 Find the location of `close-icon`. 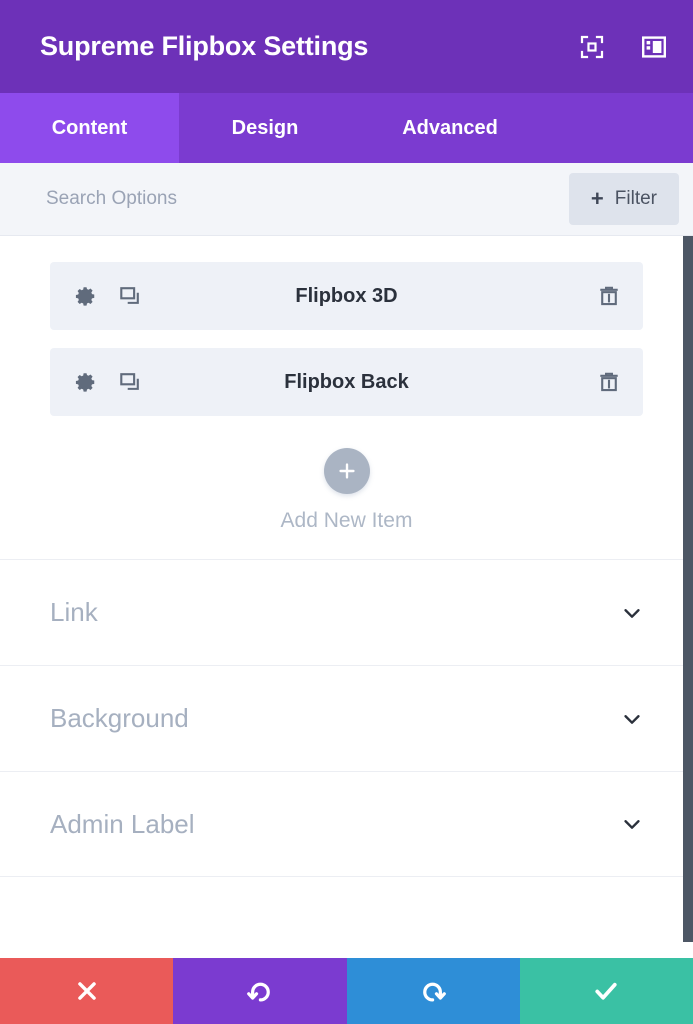

close-icon is located at coordinates (87, 991).